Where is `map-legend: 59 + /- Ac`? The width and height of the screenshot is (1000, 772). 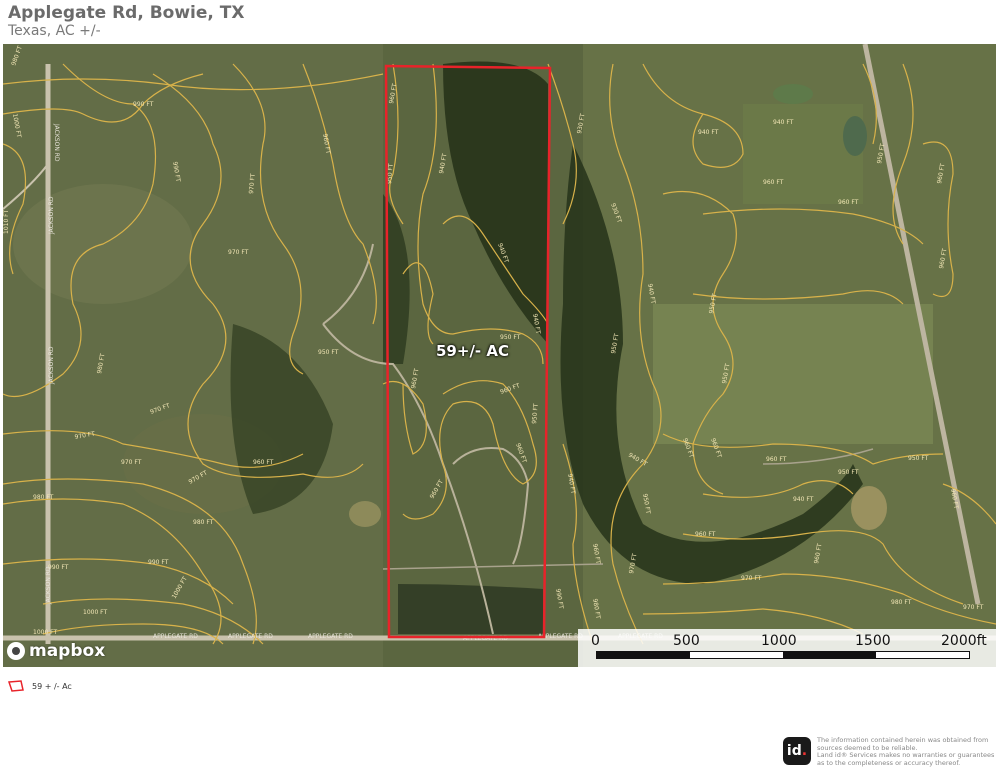
map-legend: 59 + /- Ac is located at coordinates (40, 686).